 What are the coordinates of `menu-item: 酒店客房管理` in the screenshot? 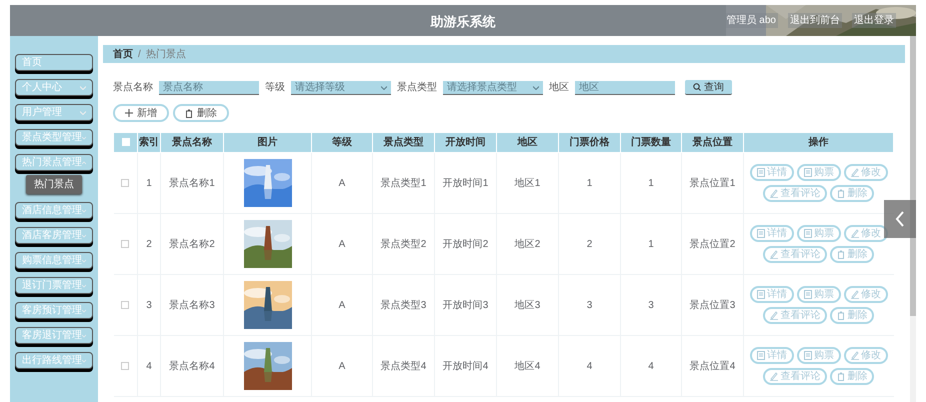 It's located at (54, 235).